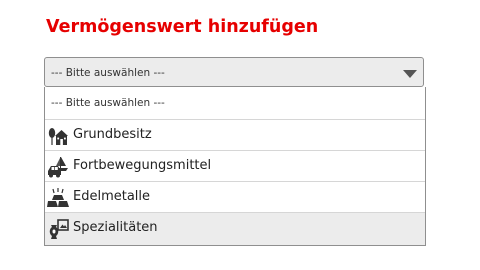 Image resolution: width=480 pixels, height=270 pixels. What do you see at coordinates (112, 134) in the screenshot?
I see `option-label: Grundbesitz` at bounding box center [112, 134].